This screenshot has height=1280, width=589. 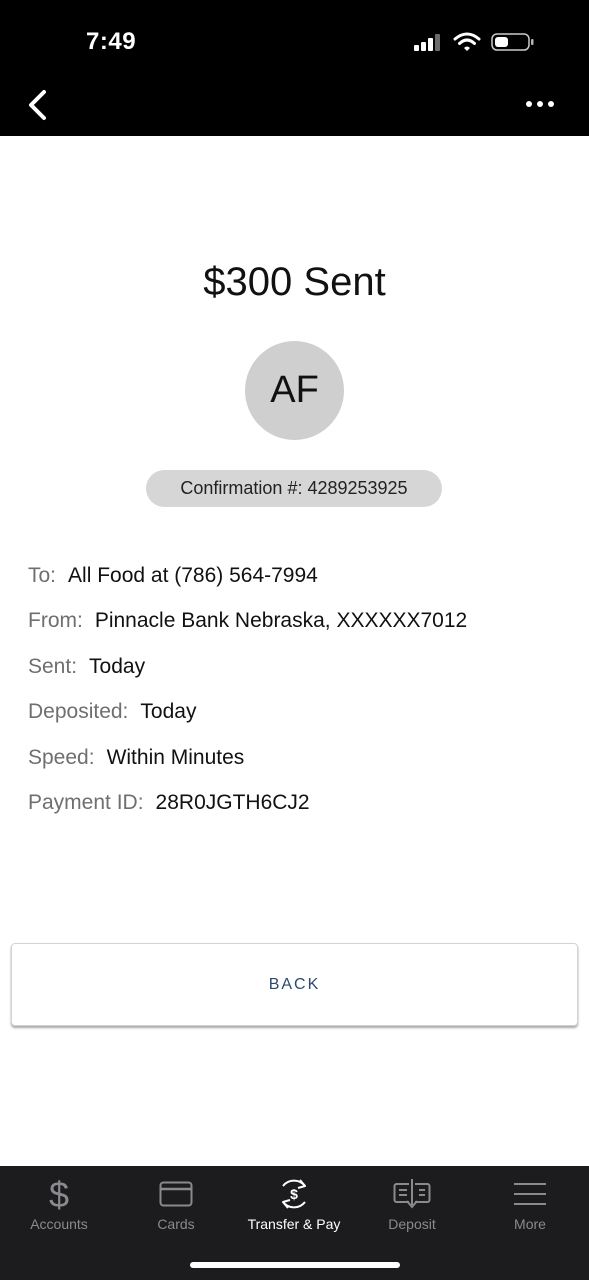 I want to click on detail-label: To:, so click(x=42, y=575).